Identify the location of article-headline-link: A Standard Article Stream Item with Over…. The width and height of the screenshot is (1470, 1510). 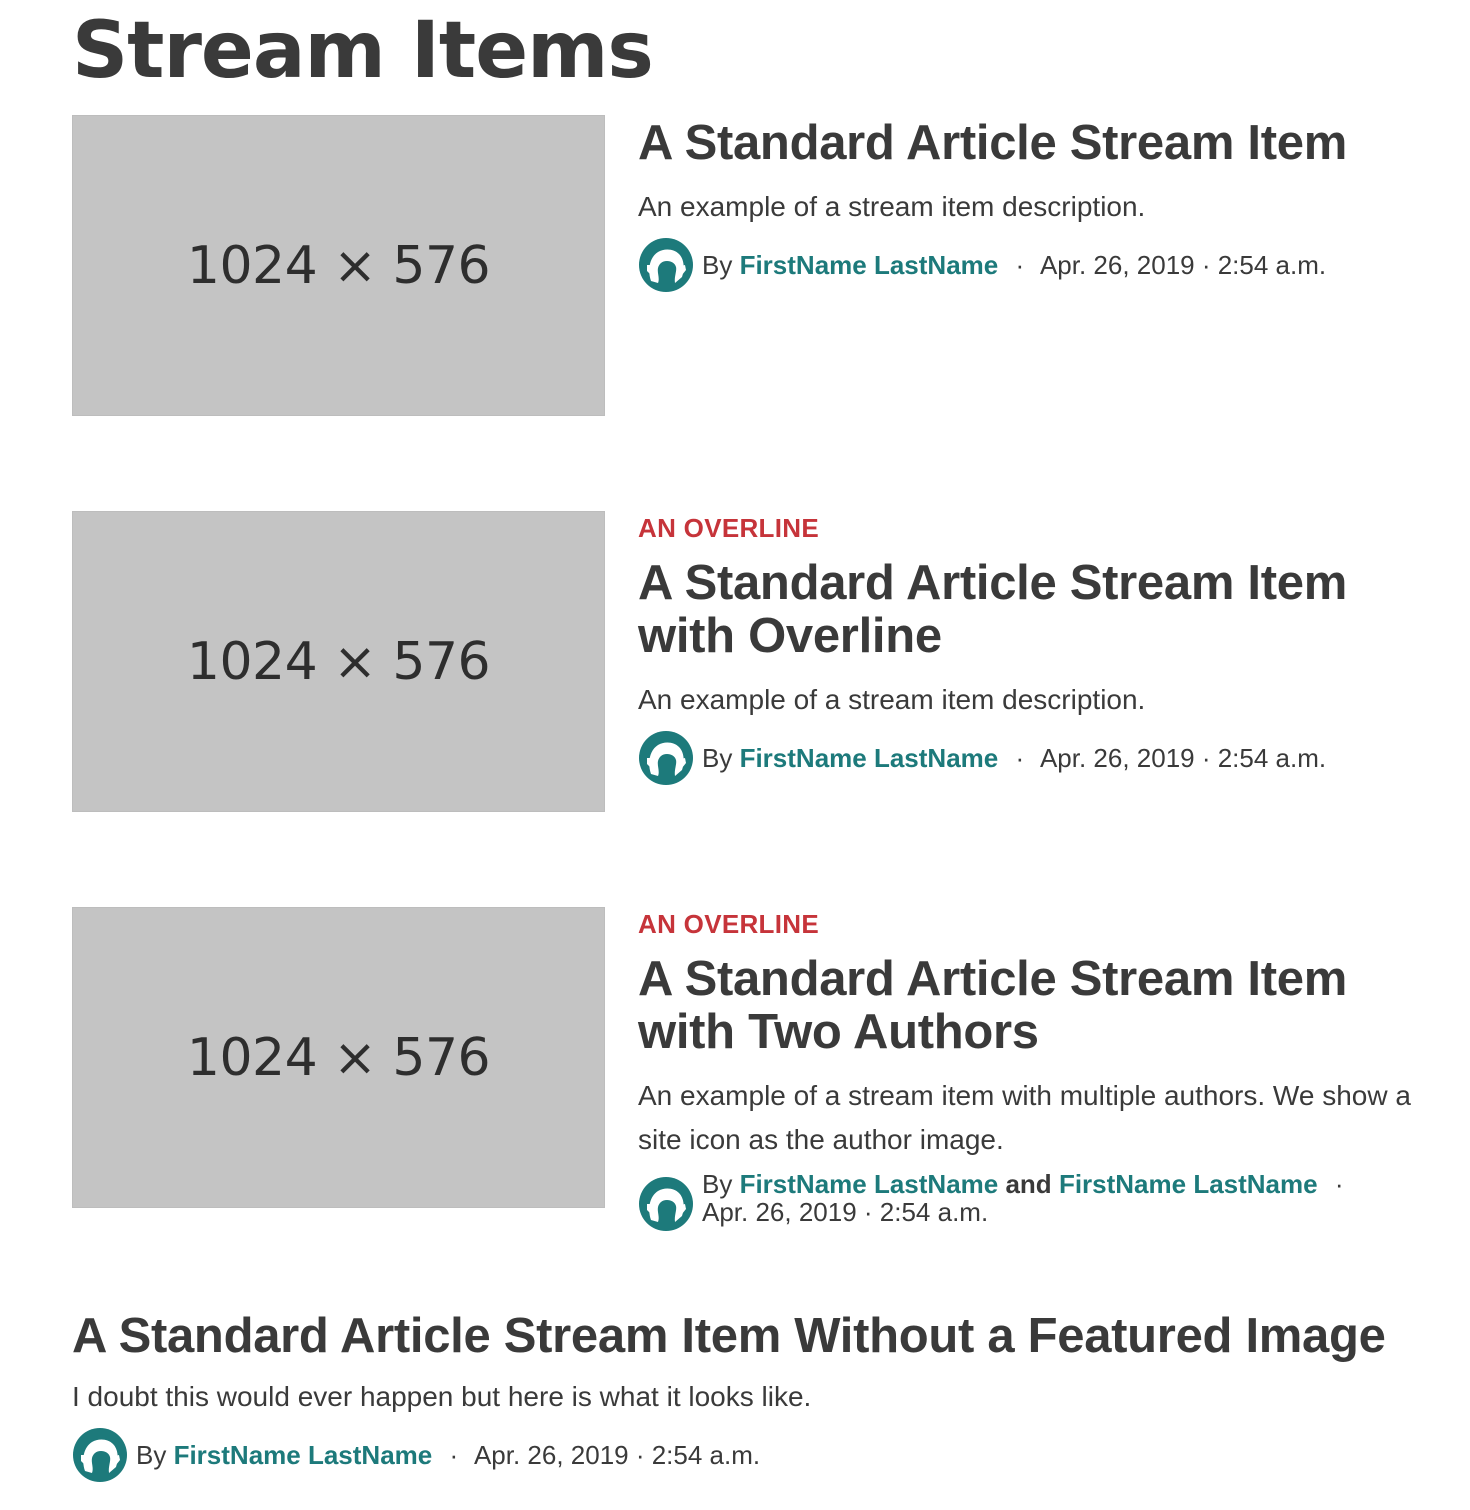
(1033, 610).